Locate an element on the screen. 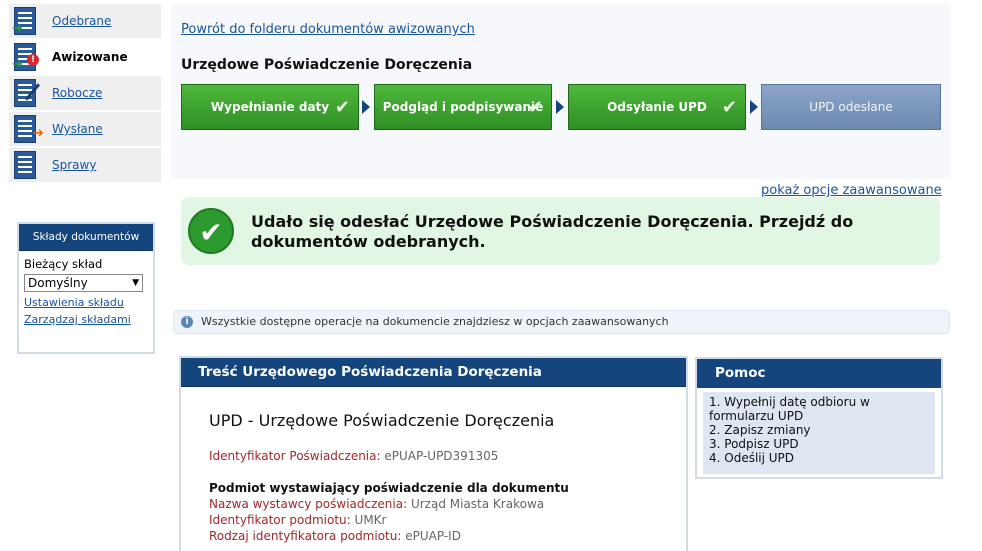  success-check-icon: ✔ is located at coordinates (211, 231).